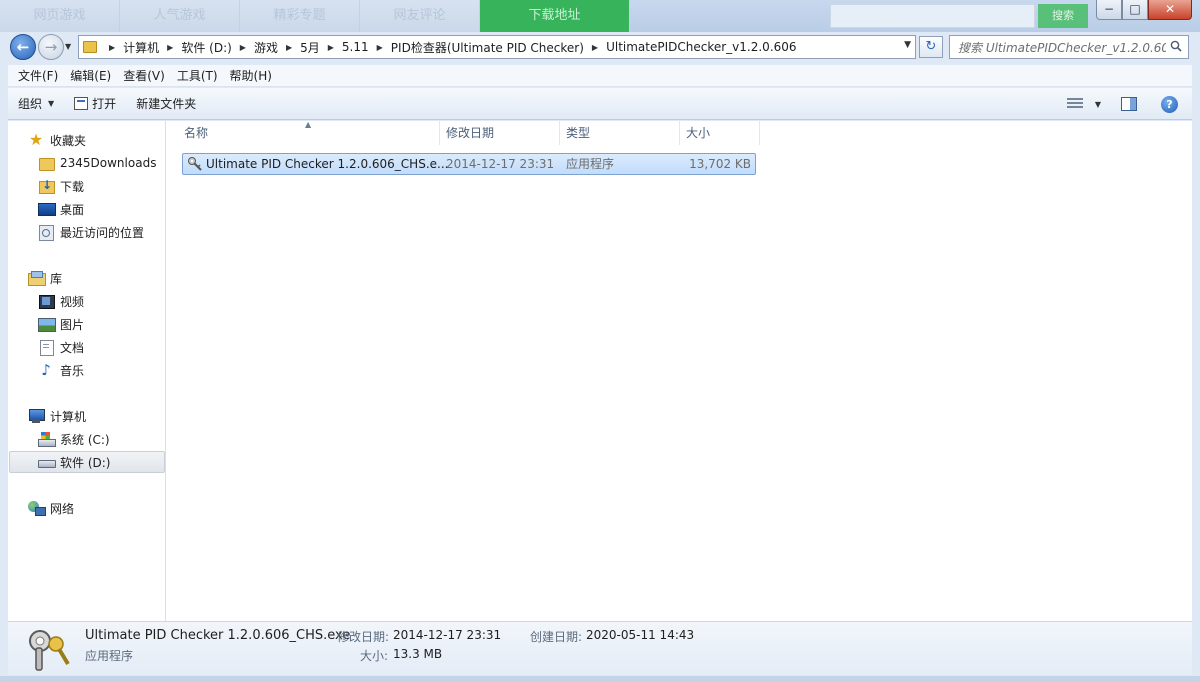 Image resolution: width=1200 pixels, height=682 pixels. Describe the element at coordinates (23, 47) in the screenshot. I see `back-button: ←` at that location.